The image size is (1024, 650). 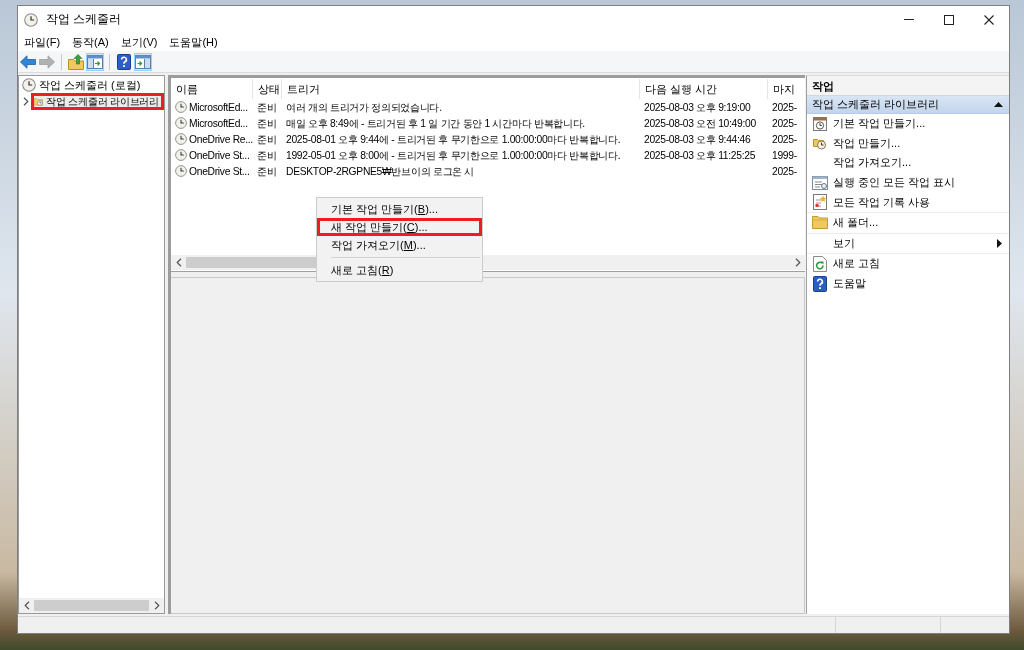 I want to click on up-one-level-button, so click(x=76, y=61).